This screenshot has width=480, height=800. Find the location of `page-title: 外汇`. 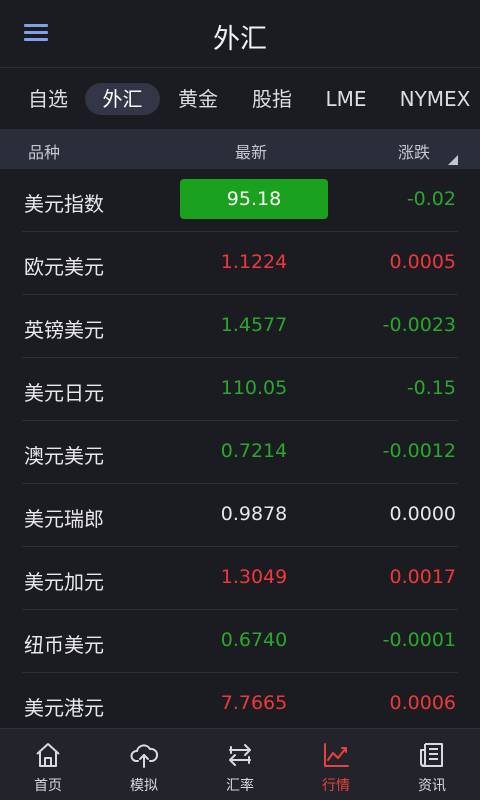

page-title: 外汇 is located at coordinates (240, 39).